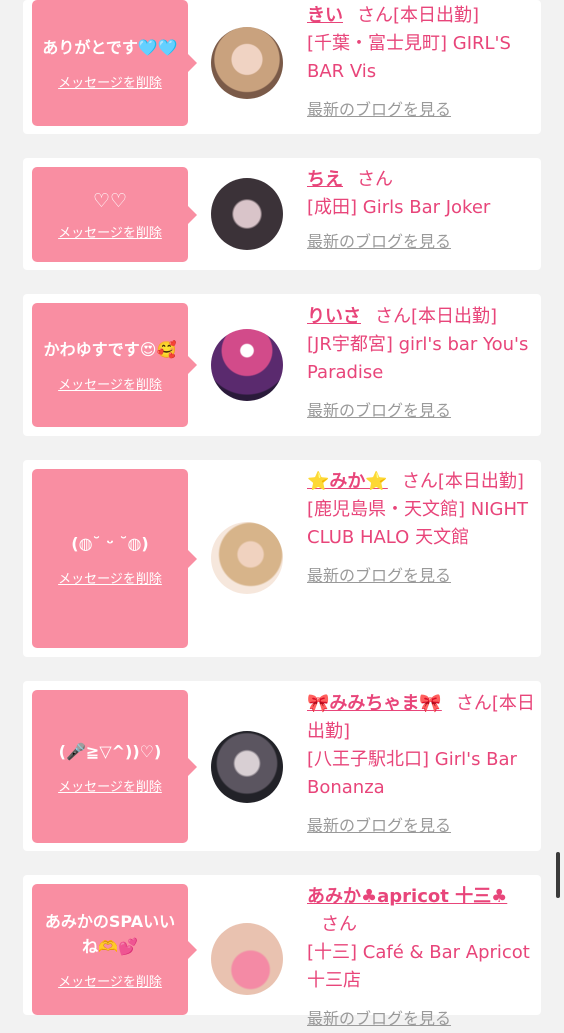 This screenshot has width=564, height=1033. What do you see at coordinates (110, 47) in the screenshot?
I see `message-text: ありがとです🩵🩵` at bounding box center [110, 47].